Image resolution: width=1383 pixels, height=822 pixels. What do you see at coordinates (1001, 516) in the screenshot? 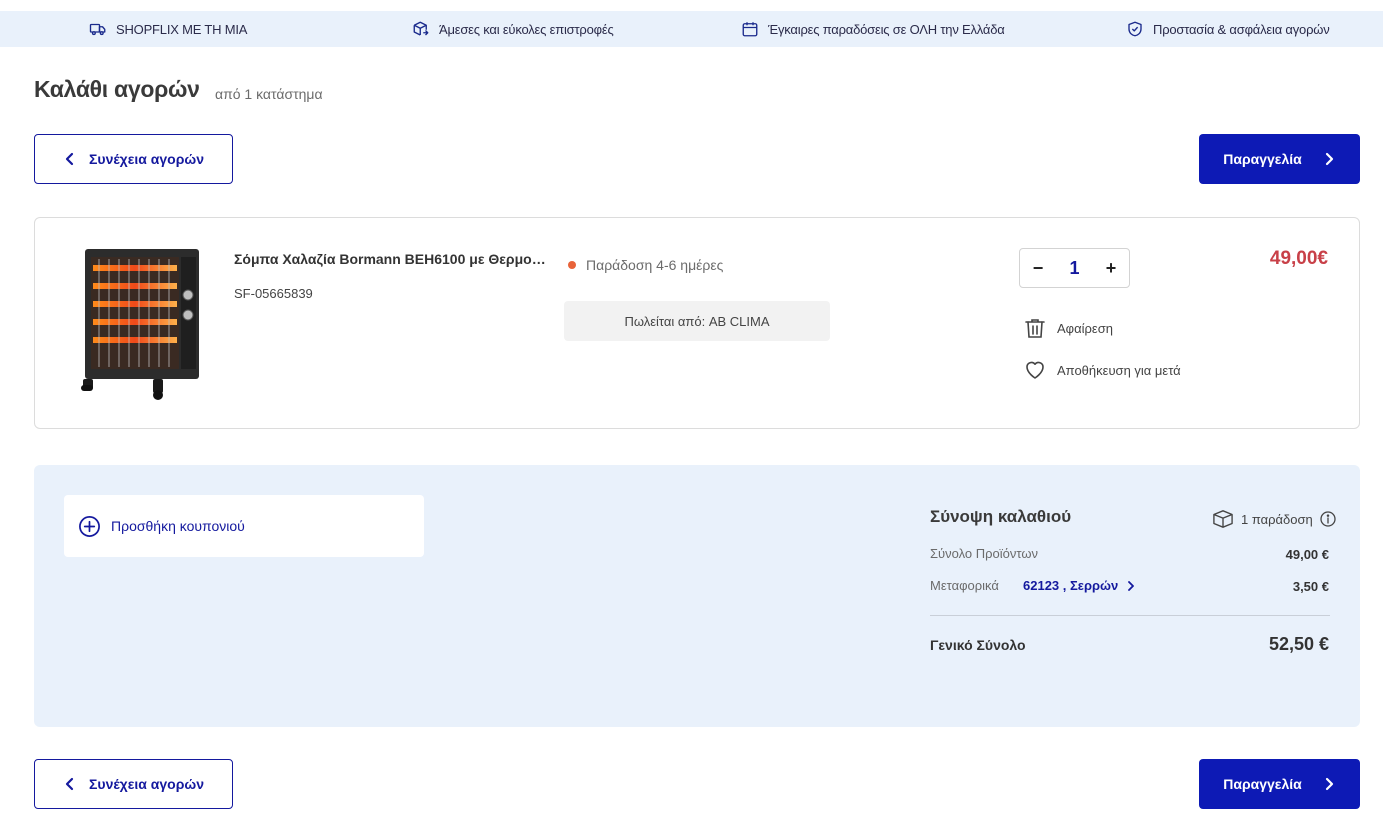
I see `summary-title: Σύνοψη καλαθιού` at bounding box center [1001, 516].